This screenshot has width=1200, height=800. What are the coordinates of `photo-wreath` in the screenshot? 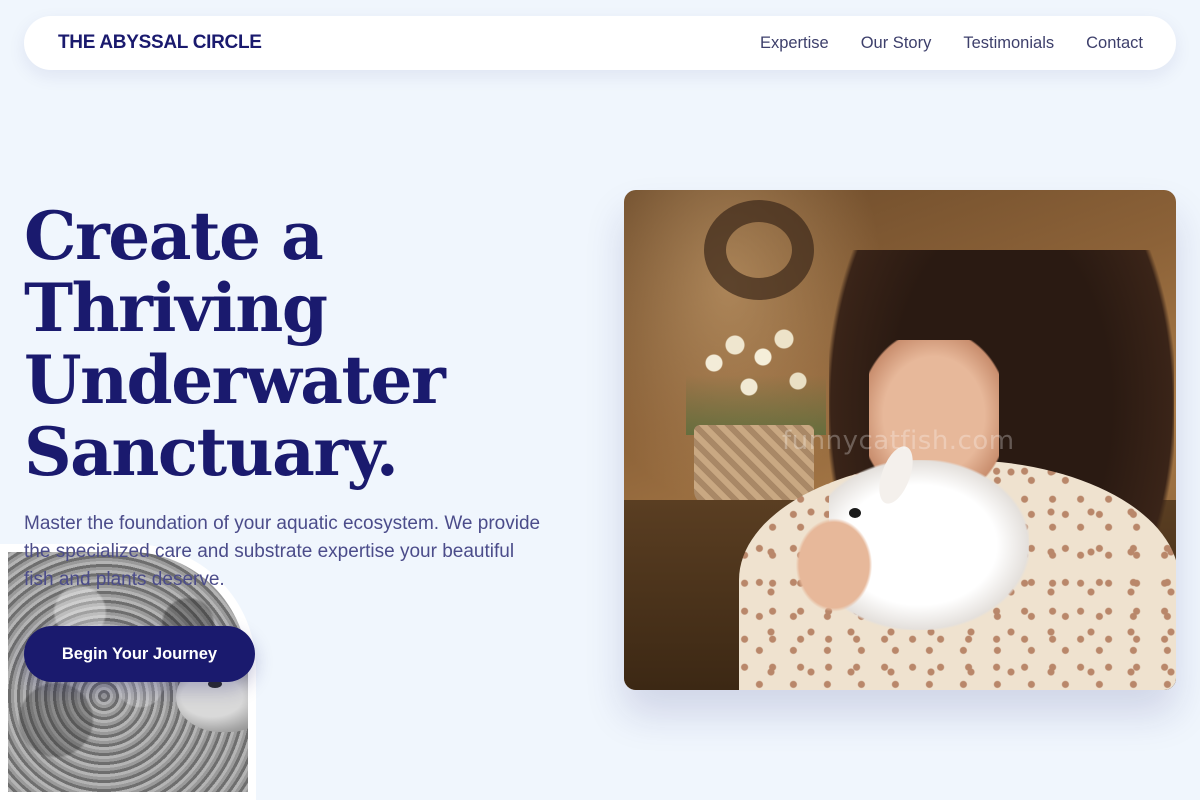 It's located at (759, 250).